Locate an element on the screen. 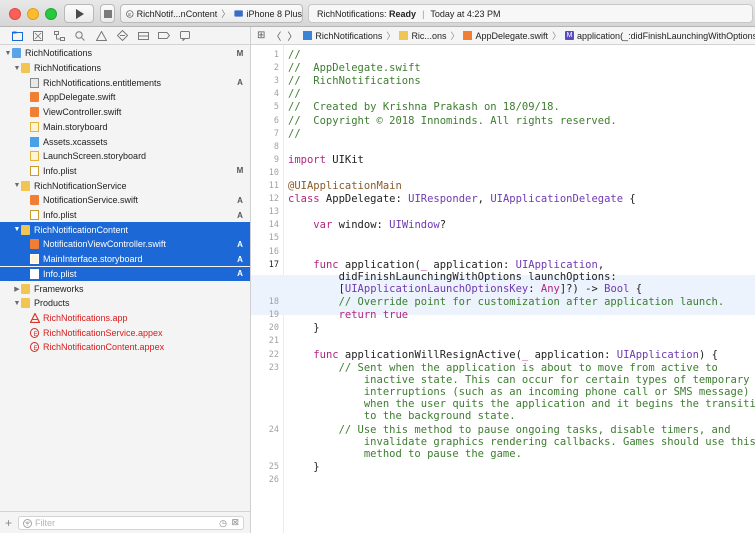 Image resolution: width=755 pixels, height=533 pixels. add-file-icon: + is located at coordinates (8, 523).